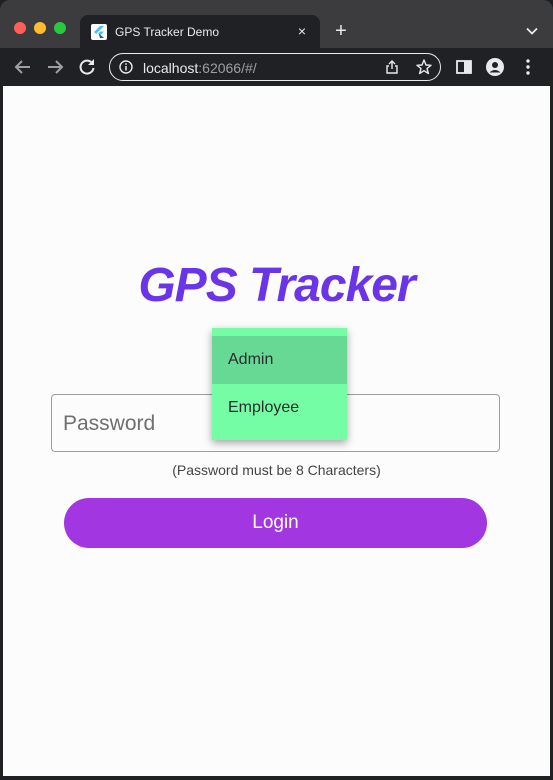 The image size is (553, 780). I want to click on browser-tab: GPS Tracker Demo ×, so click(200, 31).